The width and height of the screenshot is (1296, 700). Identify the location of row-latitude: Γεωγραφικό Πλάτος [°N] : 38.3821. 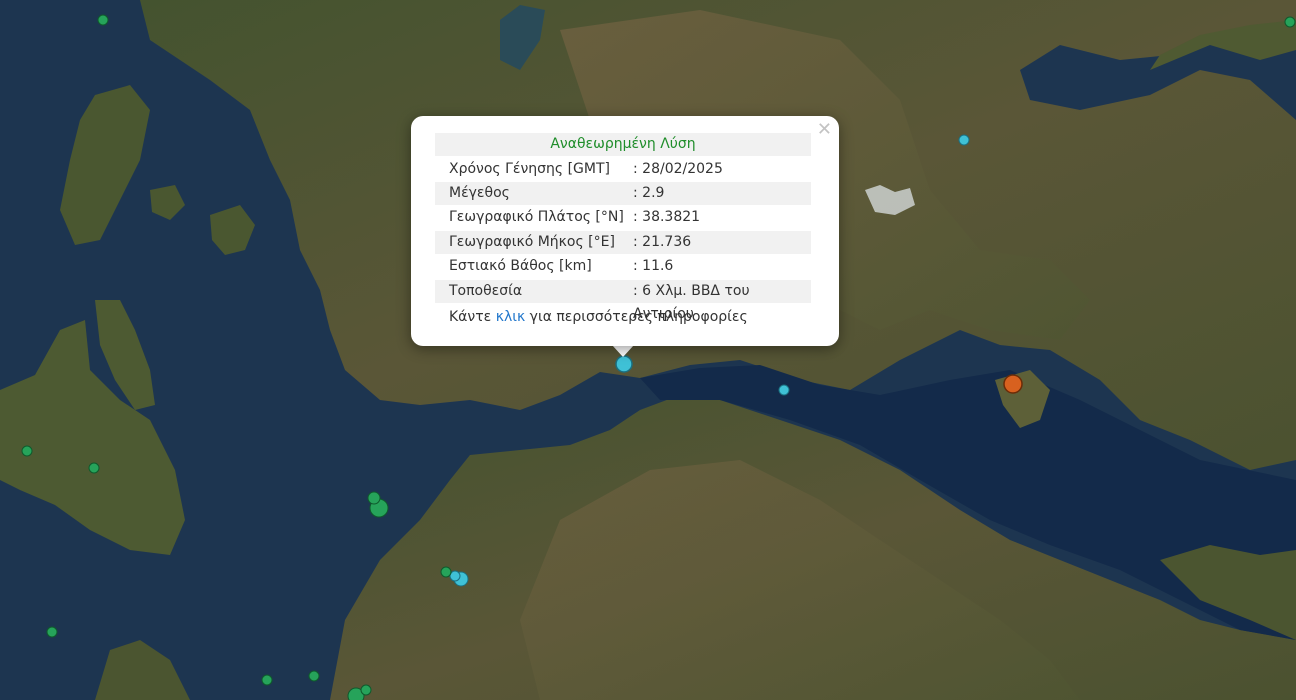
(623, 217).